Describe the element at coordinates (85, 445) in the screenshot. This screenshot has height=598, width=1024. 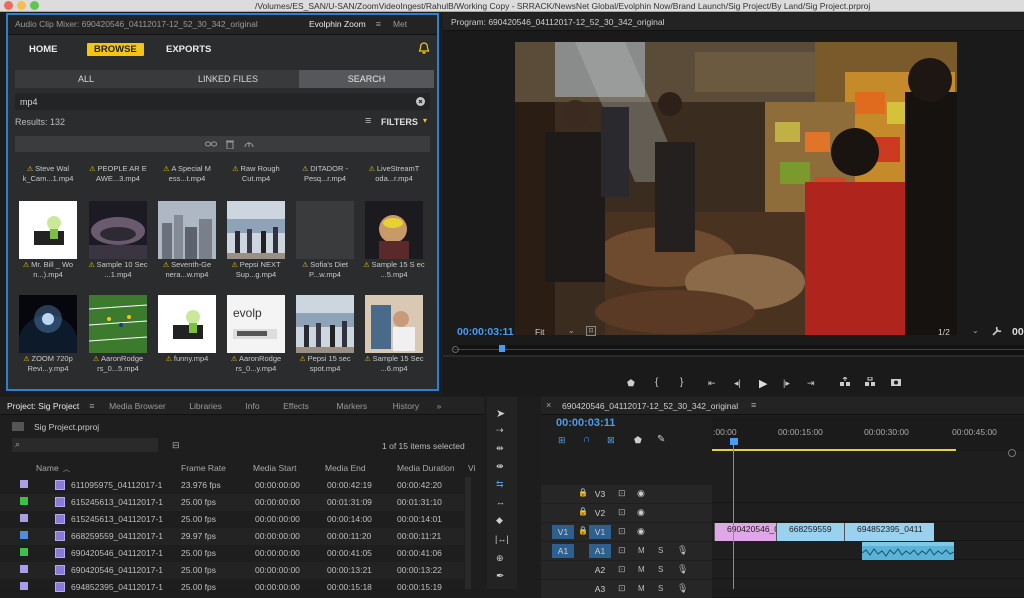
I see `project-search-input: ⌕` at that location.